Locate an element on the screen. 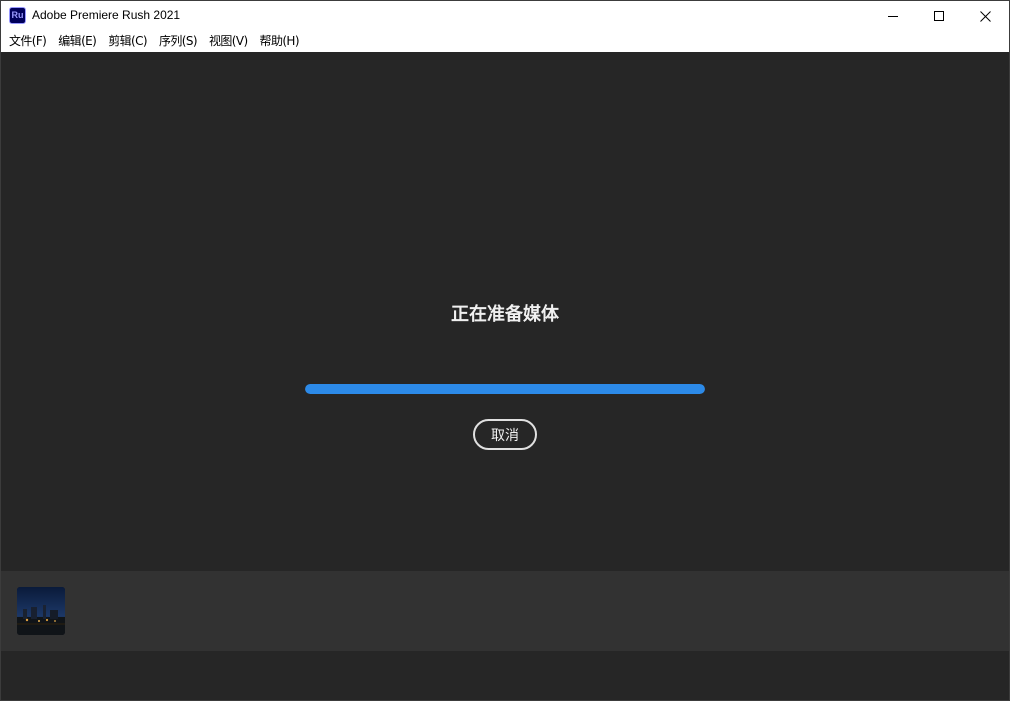 The width and height of the screenshot is (1010, 701). thumbnail-image is located at coordinates (41, 611).